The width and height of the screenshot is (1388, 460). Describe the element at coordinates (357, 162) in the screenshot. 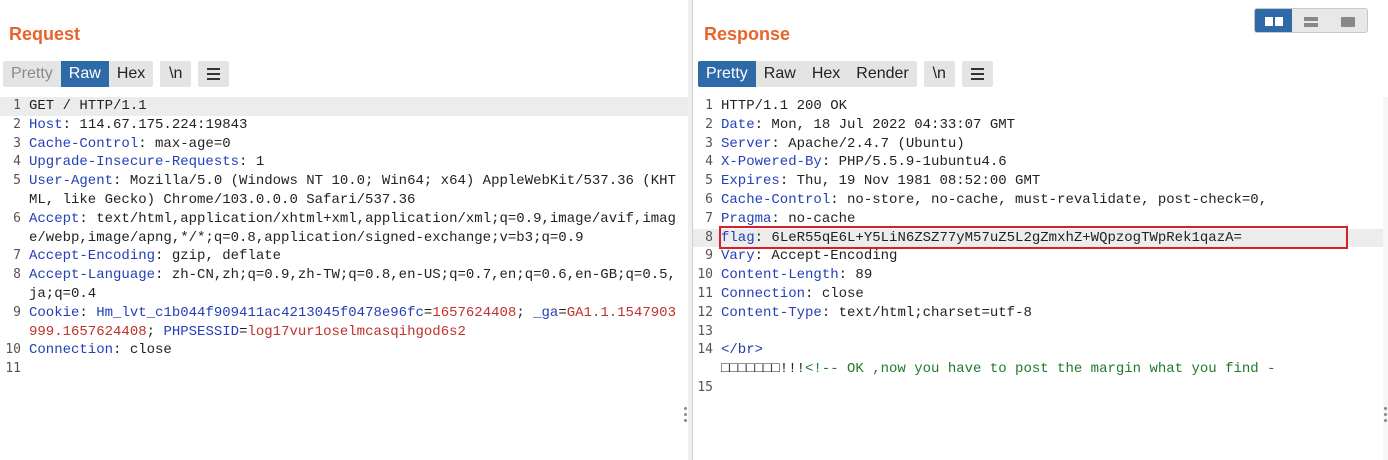

I see `line-content: Upgrade-Insecure-Requests: 1` at that location.